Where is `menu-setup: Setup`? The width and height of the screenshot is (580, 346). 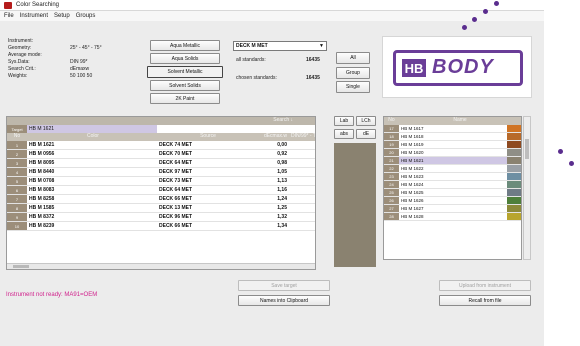 menu-setup: Setup is located at coordinates (62, 16).